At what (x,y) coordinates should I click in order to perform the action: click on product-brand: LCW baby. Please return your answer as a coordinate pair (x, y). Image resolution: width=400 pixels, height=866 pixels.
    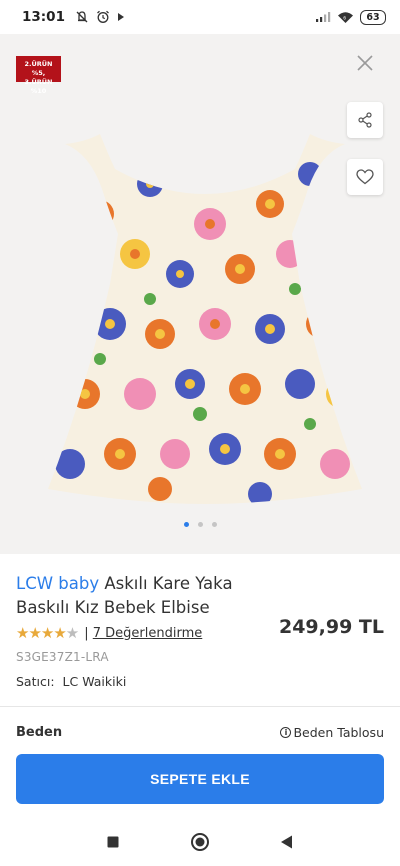
    Looking at the image, I should click on (57, 583).